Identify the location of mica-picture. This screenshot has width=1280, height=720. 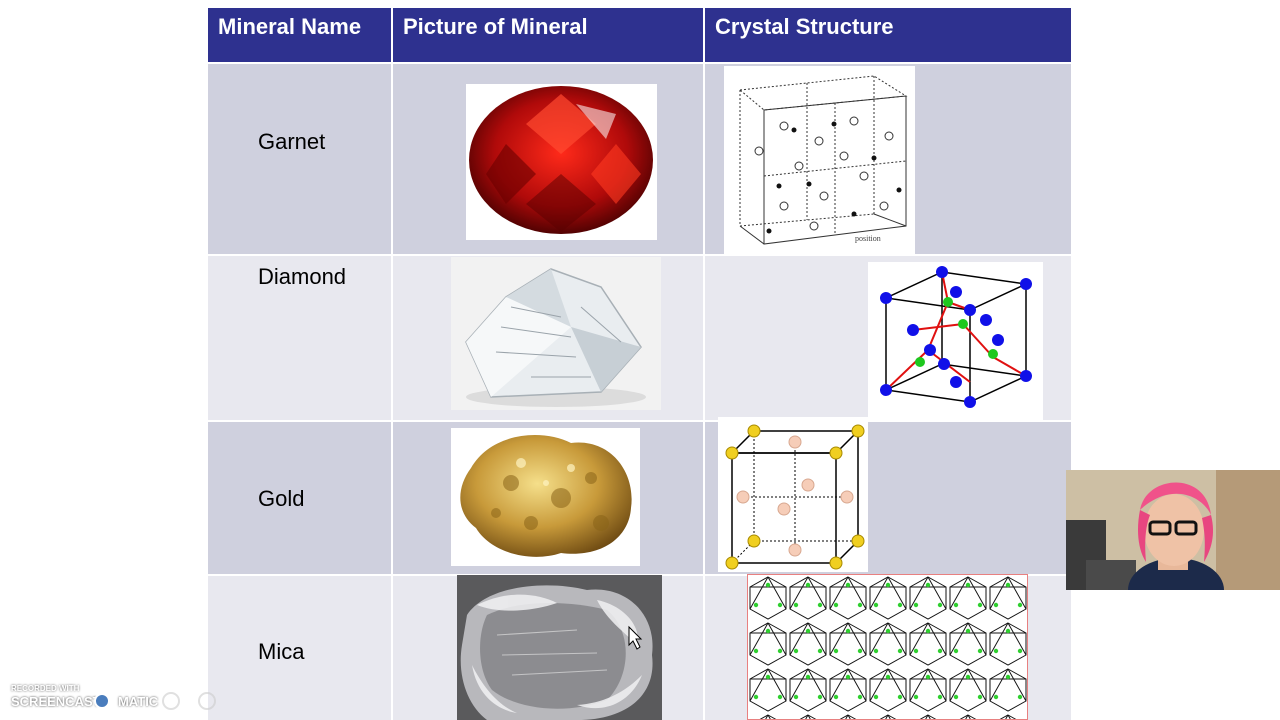
(559, 647).